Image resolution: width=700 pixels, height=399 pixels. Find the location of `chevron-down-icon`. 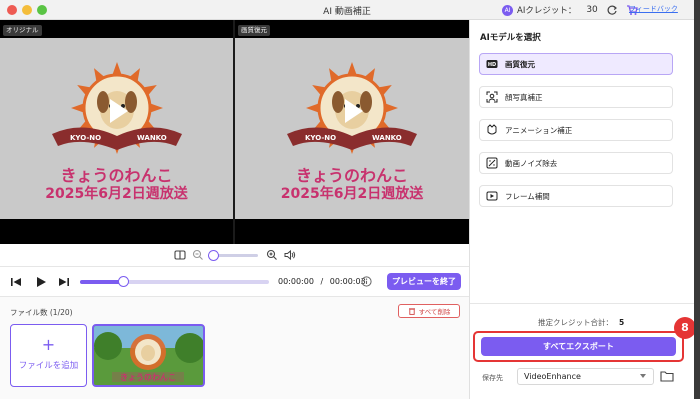

chevron-down-icon is located at coordinates (643, 376).